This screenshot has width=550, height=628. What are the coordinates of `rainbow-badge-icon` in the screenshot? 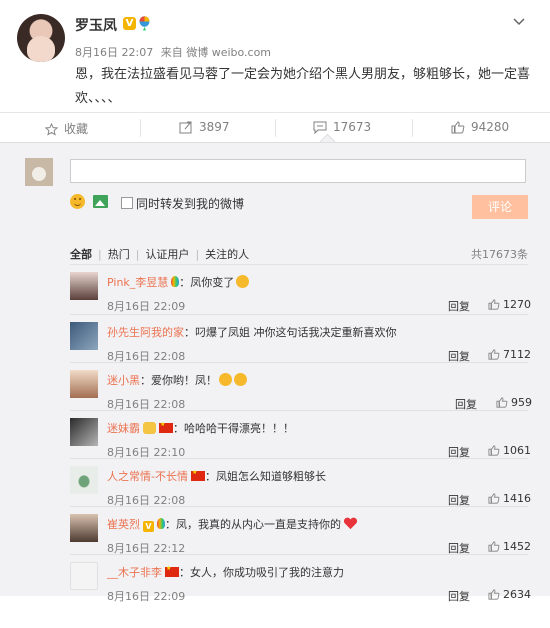 It's located at (161, 523).